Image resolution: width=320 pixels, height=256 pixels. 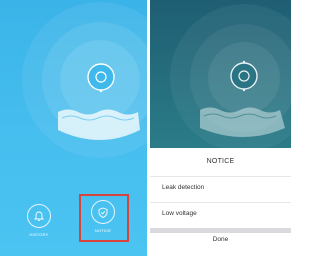 What do you see at coordinates (220, 239) in the screenshot?
I see `done-button: Done` at bounding box center [220, 239].